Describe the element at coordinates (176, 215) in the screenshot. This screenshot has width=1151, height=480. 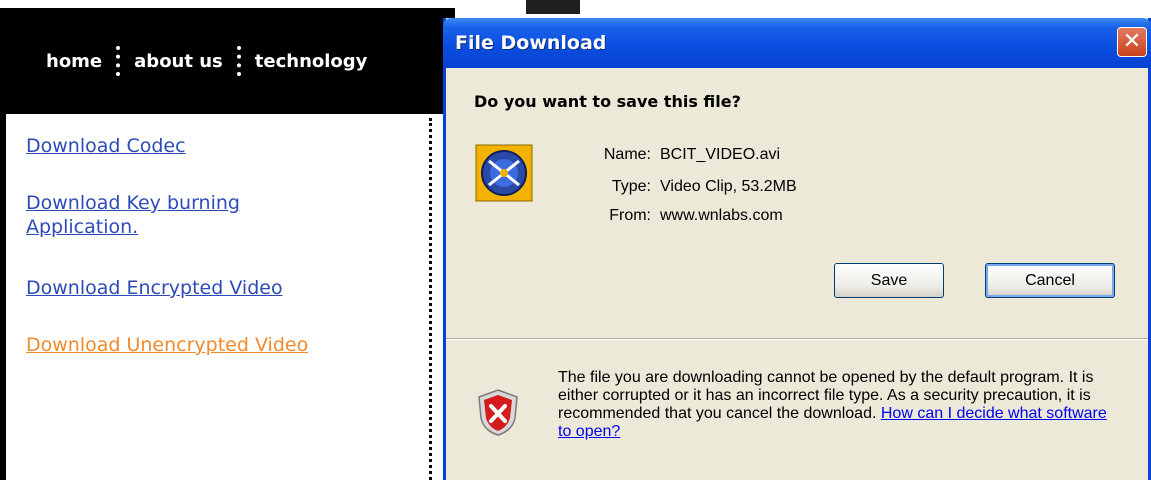
I see `download-key-burning-link: Download Key burning Application.` at that location.